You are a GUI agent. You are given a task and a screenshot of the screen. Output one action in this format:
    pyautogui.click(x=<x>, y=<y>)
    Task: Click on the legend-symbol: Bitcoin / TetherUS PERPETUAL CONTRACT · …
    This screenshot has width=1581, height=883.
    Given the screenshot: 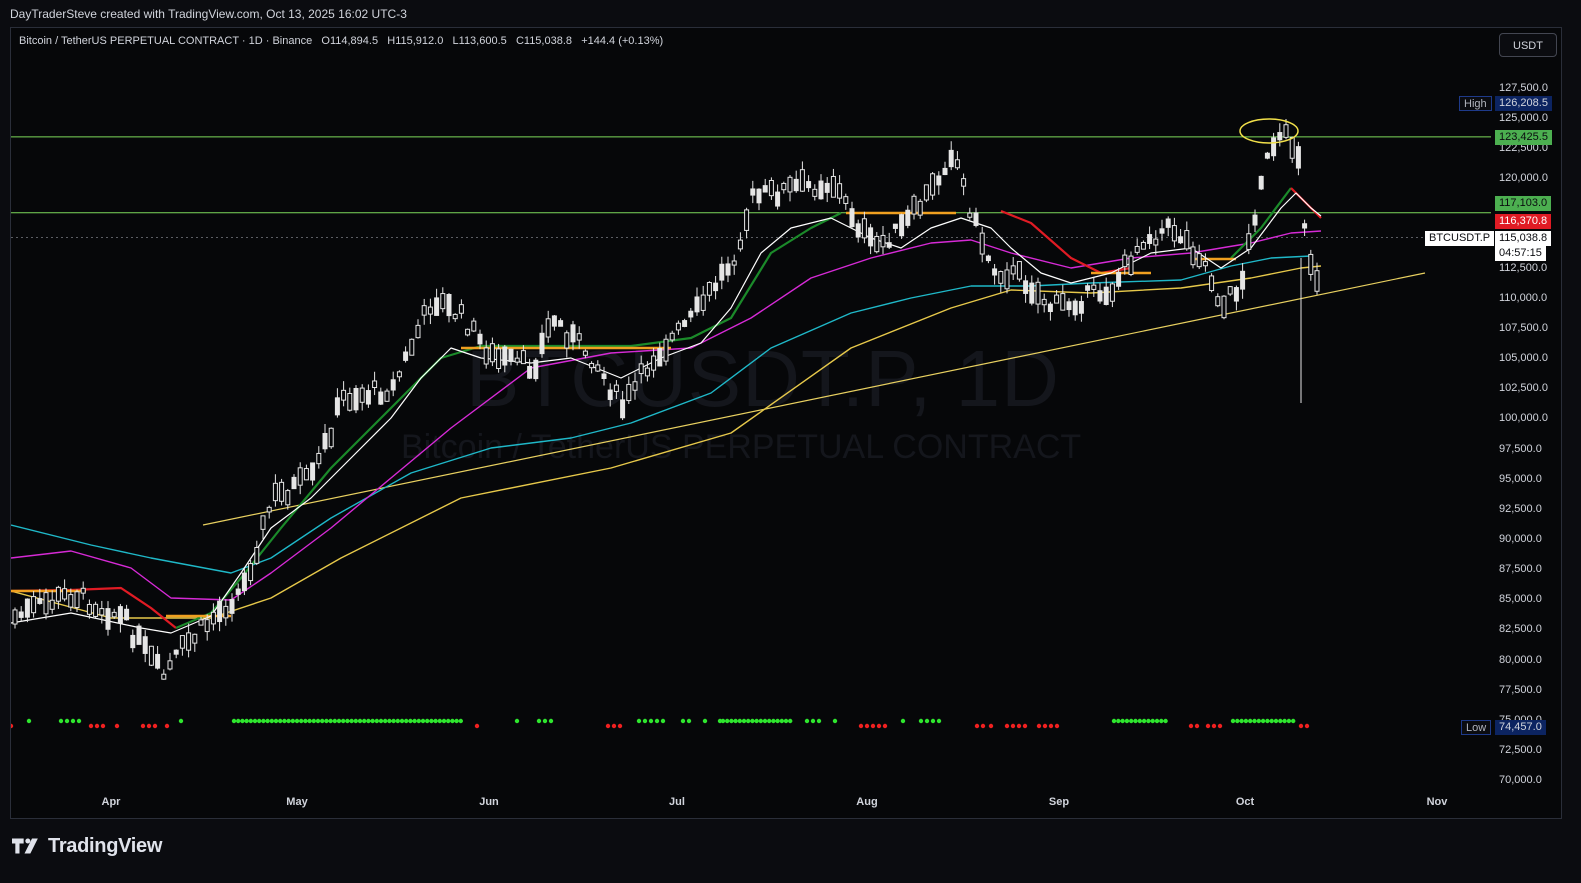 What is the action you would take?
    pyautogui.click(x=165, y=41)
    